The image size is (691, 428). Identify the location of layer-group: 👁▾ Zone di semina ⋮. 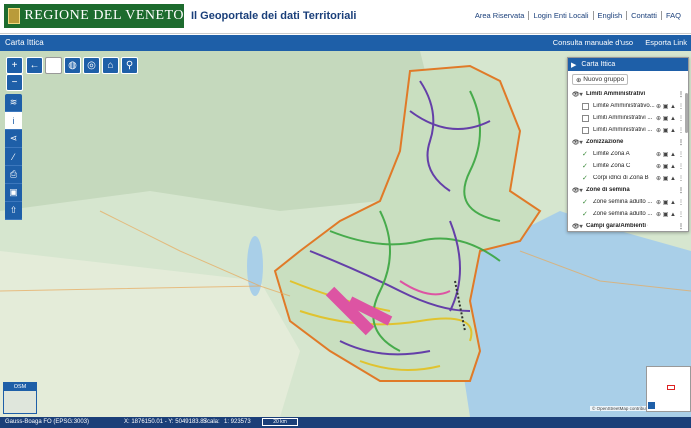
(628, 190).